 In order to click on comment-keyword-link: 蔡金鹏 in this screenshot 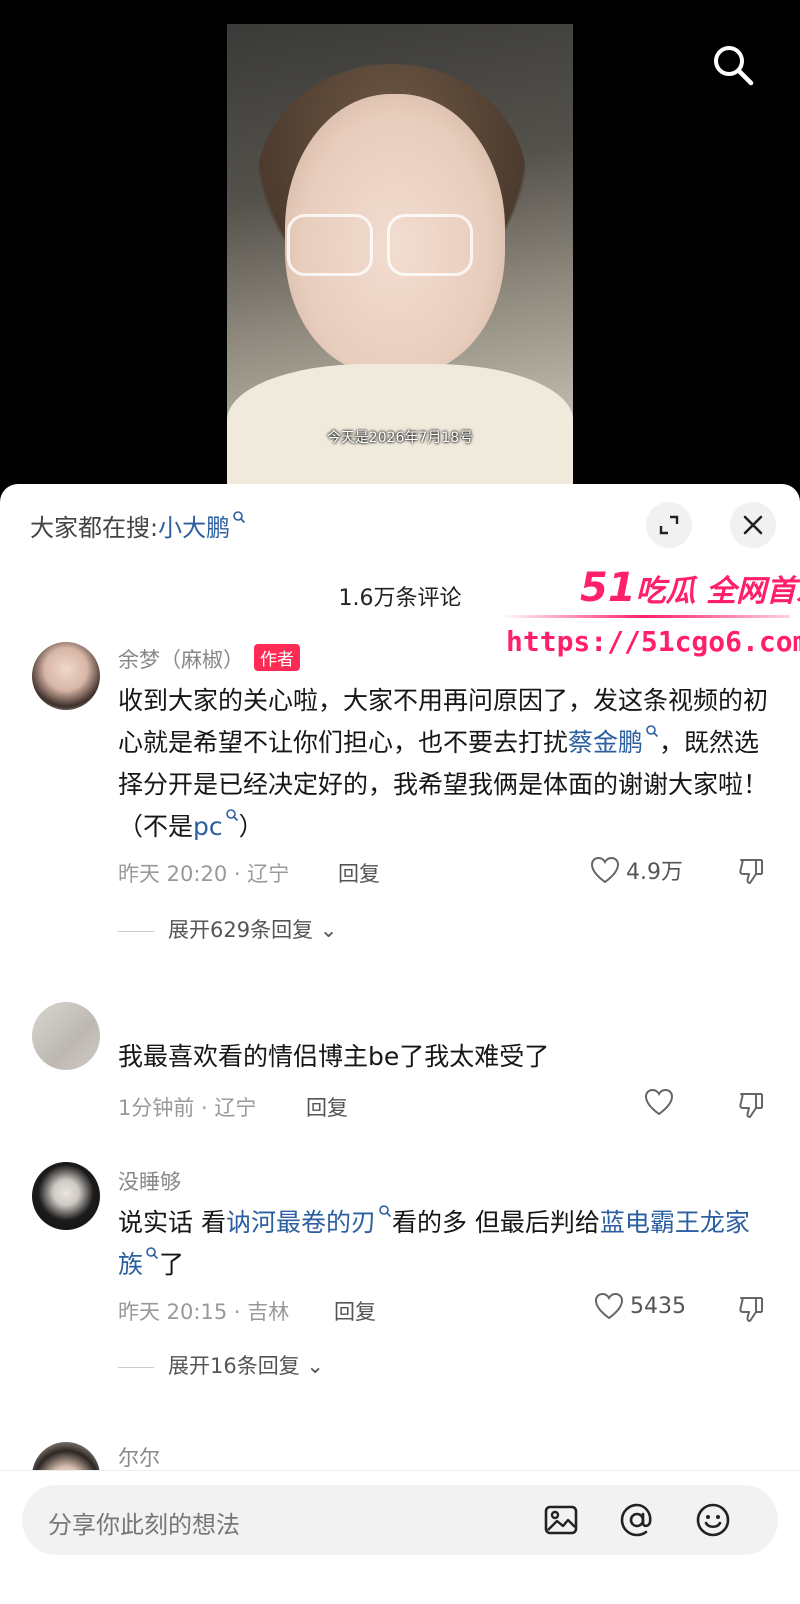, I will do `click(605, 742)`.